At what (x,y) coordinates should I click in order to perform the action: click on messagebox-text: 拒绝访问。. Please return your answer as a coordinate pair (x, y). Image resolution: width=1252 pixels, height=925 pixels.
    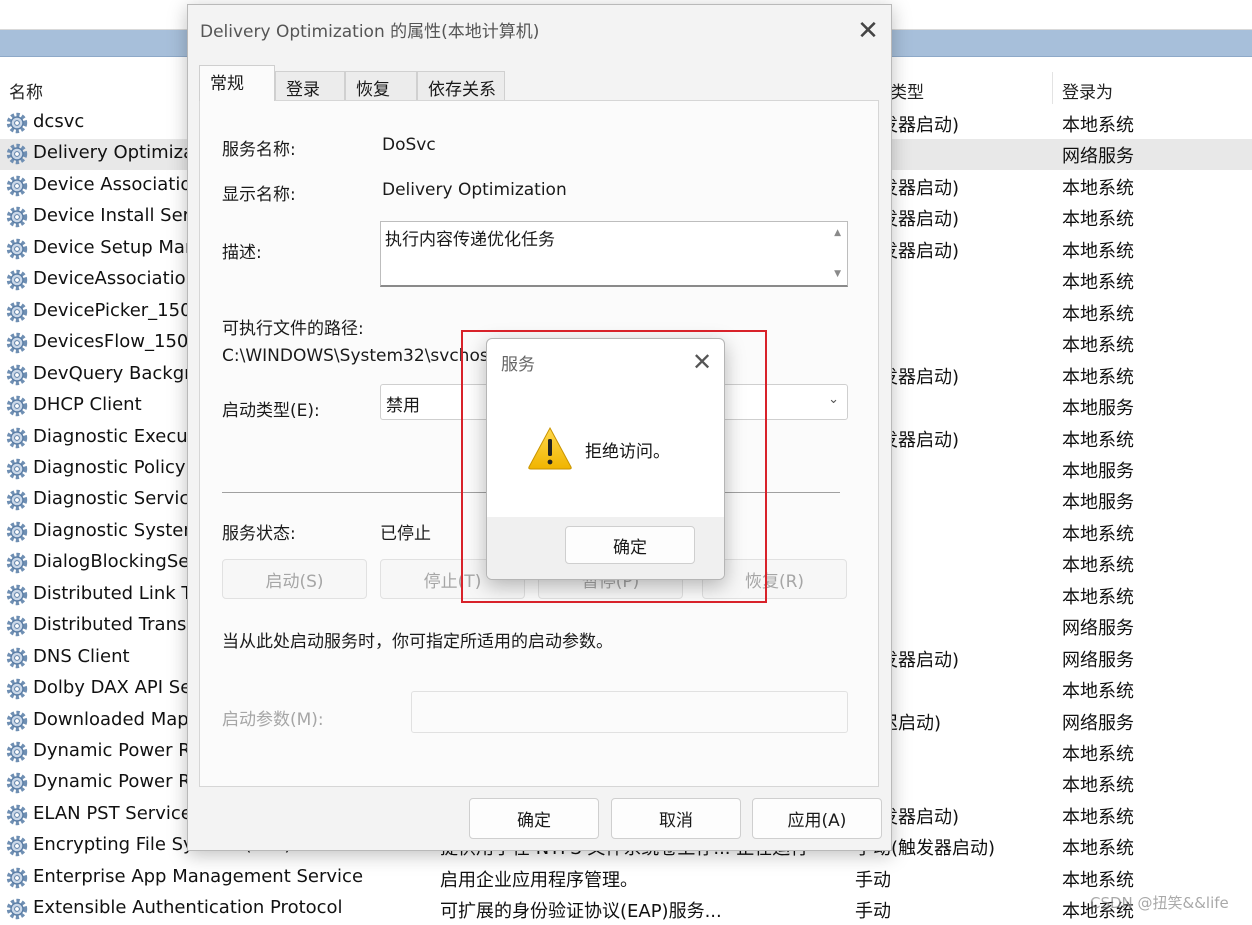
    Looking at the image, I should click on (627, 452).